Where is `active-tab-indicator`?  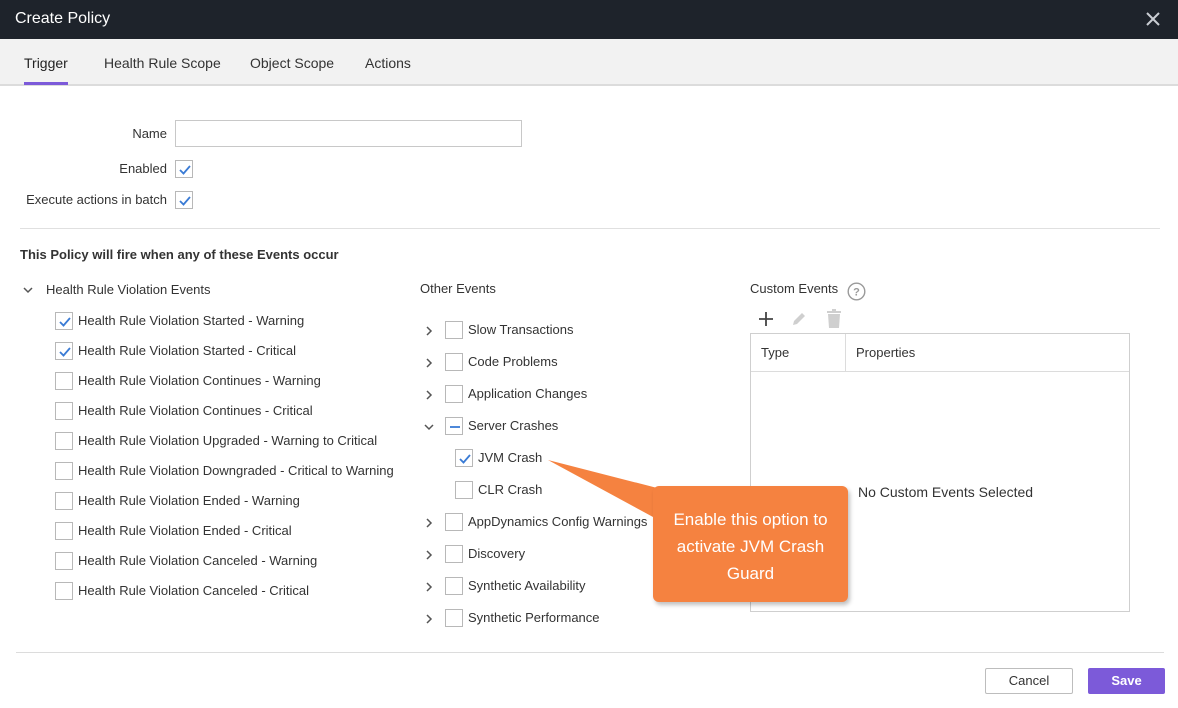
active-tab-indicator is located at coordinates (46, 83).